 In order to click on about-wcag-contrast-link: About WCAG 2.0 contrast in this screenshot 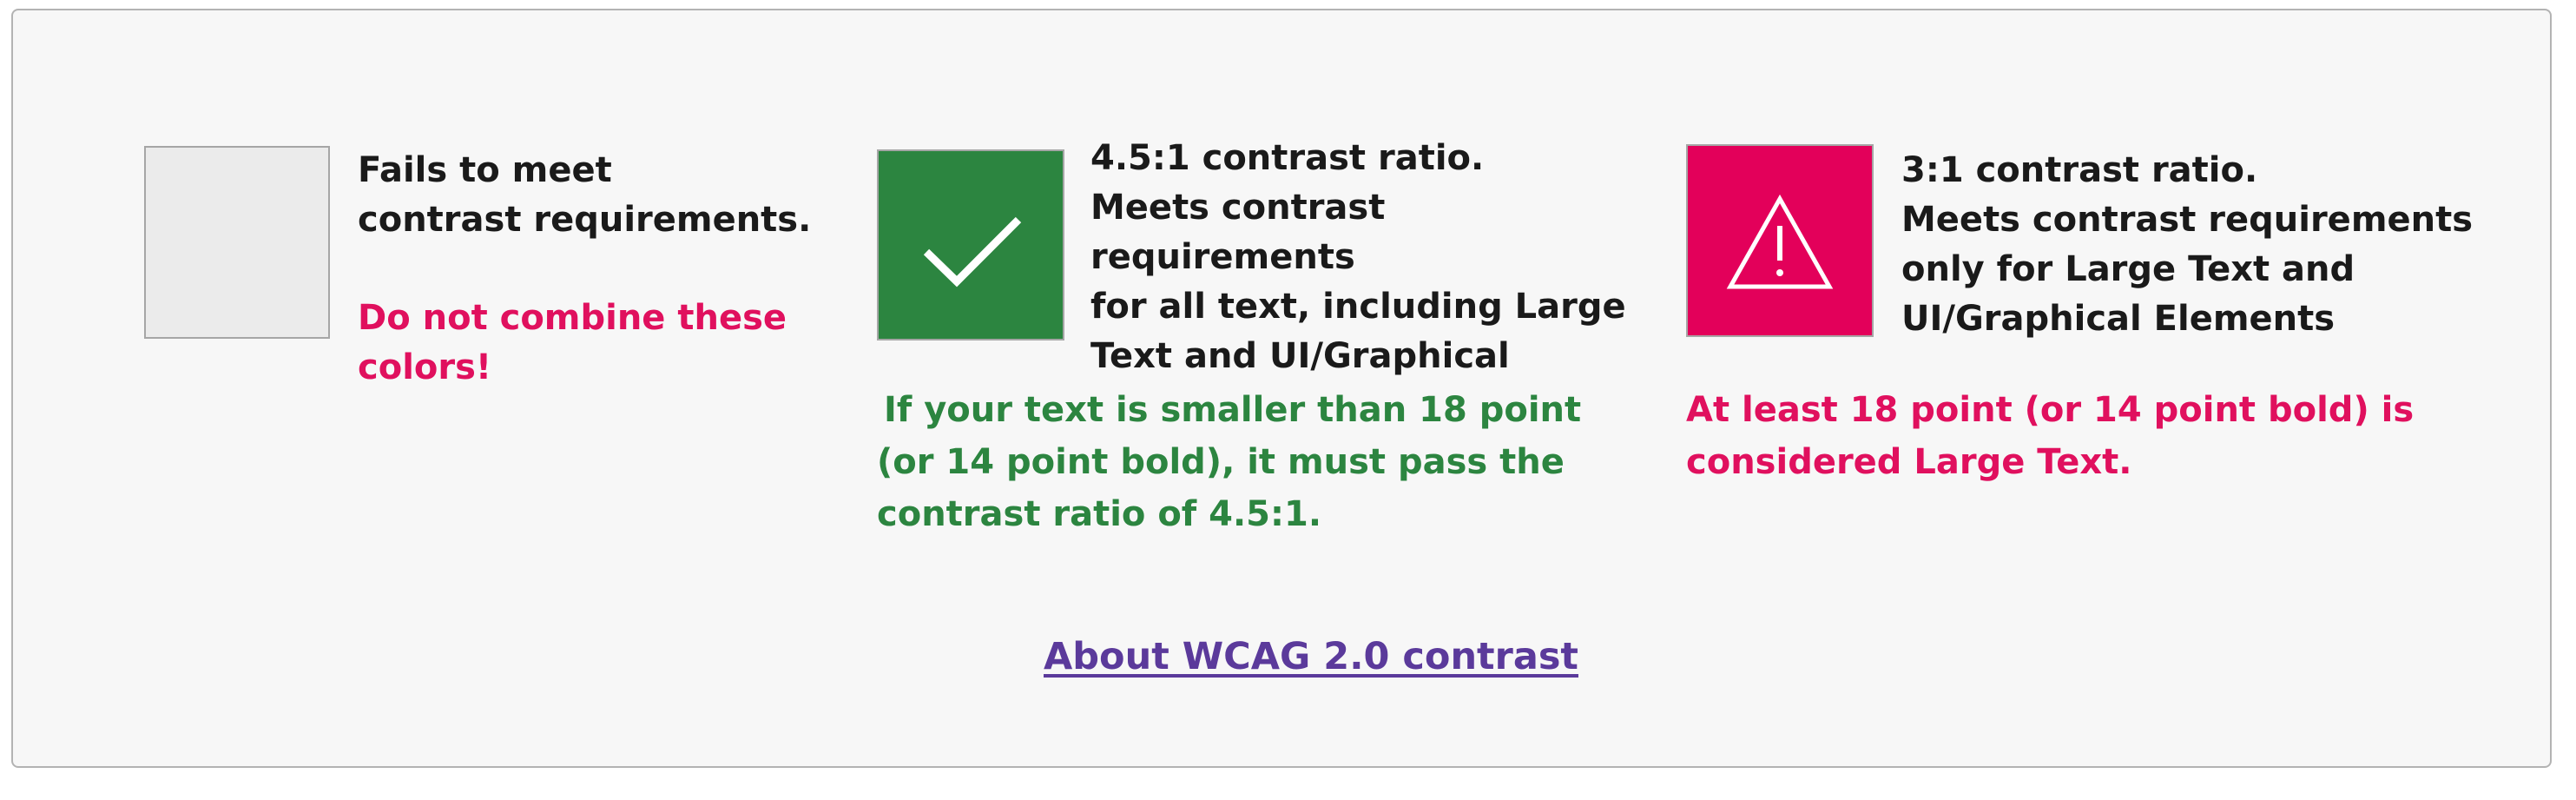, I will do `click(1311, 657)`.